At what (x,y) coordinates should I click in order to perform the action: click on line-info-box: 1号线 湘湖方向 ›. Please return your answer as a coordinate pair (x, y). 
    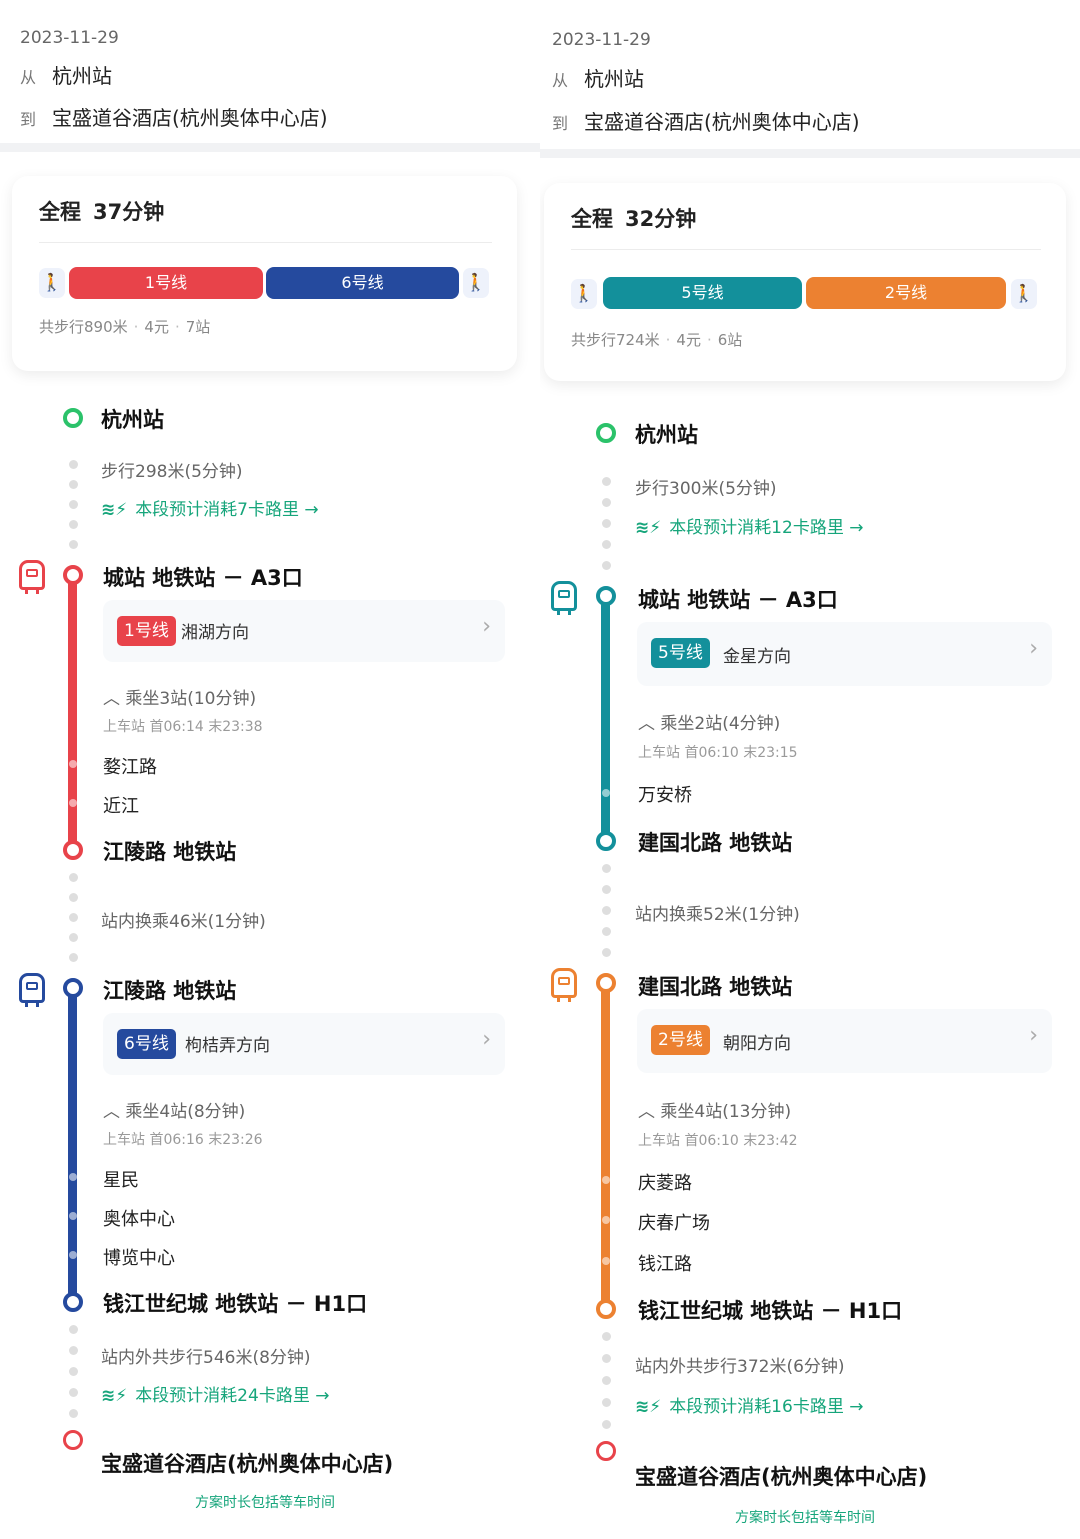
    Looking at the image, I should click on (304, 631).